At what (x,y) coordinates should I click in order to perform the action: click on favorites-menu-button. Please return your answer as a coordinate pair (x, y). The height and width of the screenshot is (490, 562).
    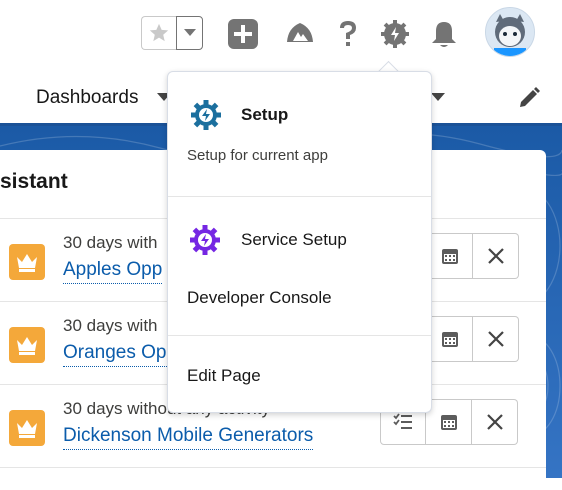
    Looking at the image, I should click on (189, 33).